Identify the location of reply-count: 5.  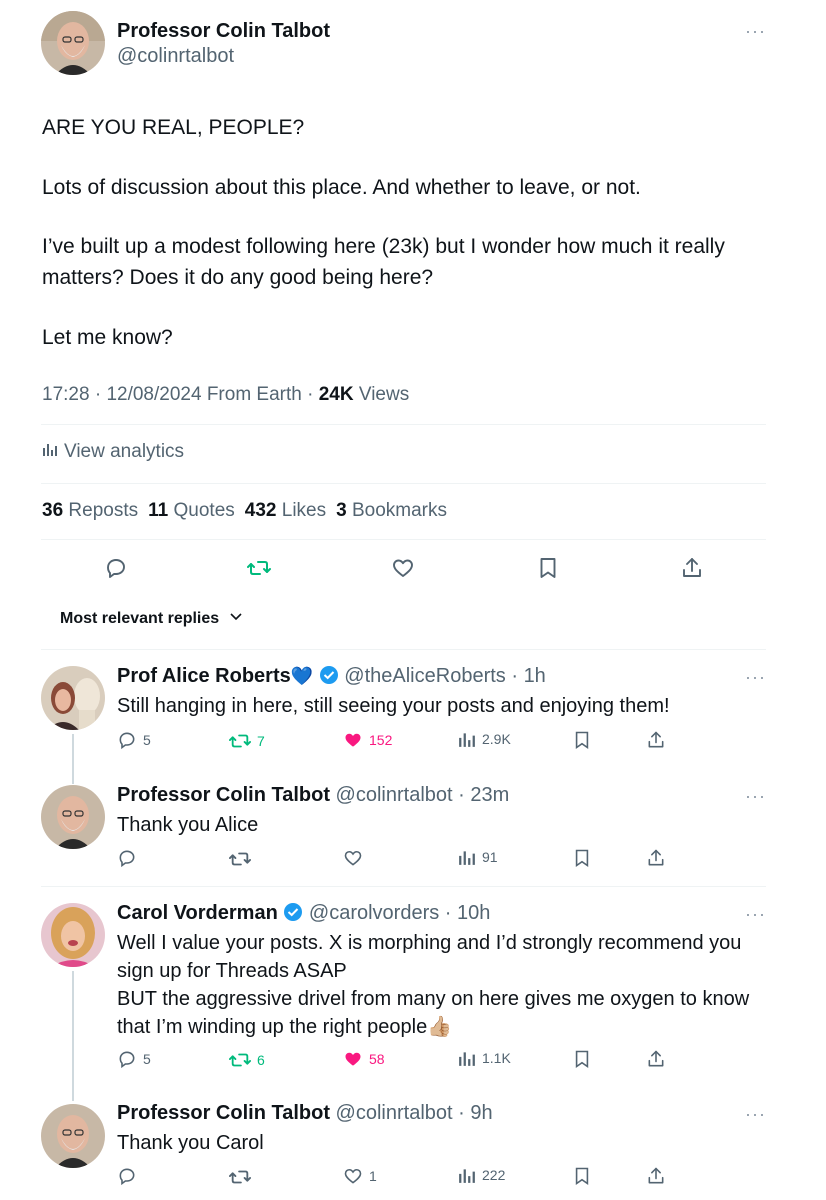
(147, 1059).